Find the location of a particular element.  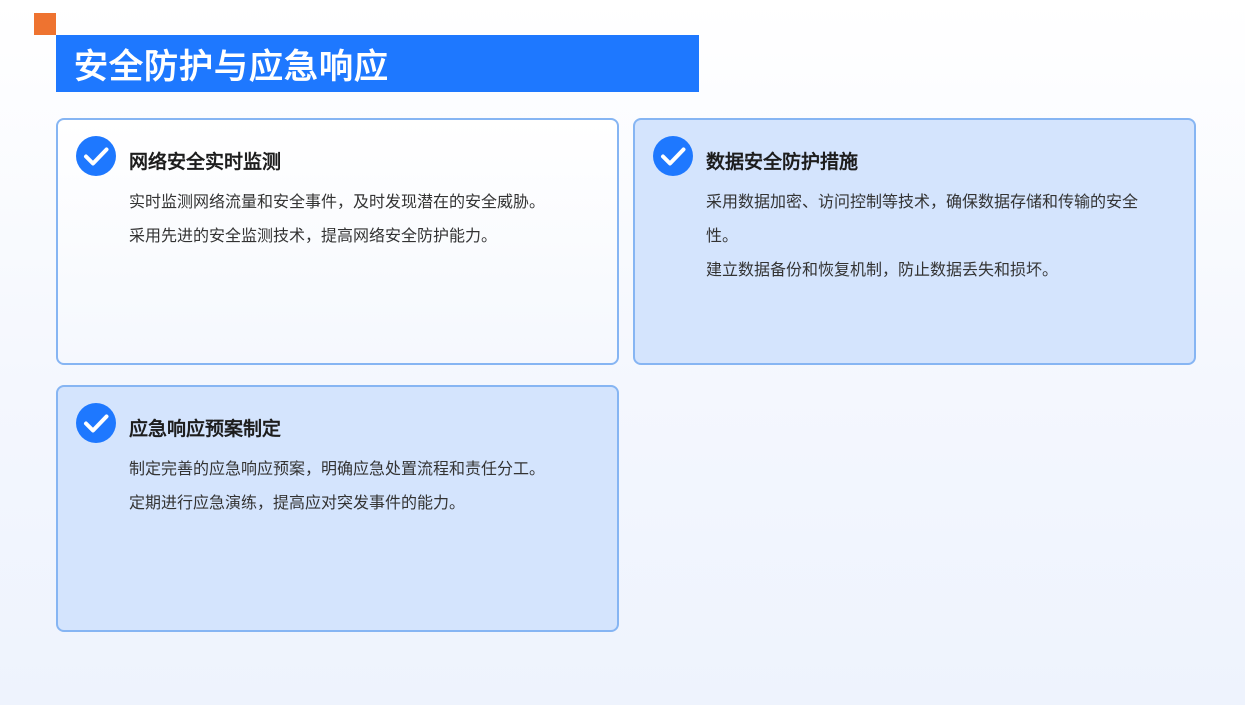

accent-square is located at coordinates (45, 24).